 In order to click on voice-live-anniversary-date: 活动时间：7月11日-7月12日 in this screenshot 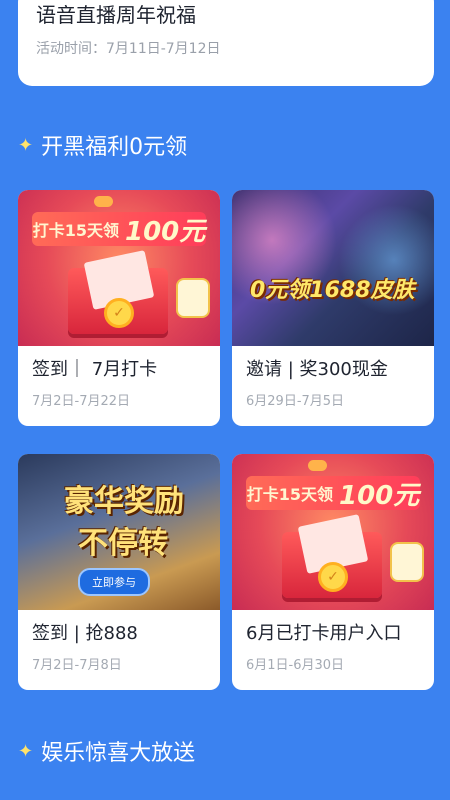, I will do `click(128, 49)`.